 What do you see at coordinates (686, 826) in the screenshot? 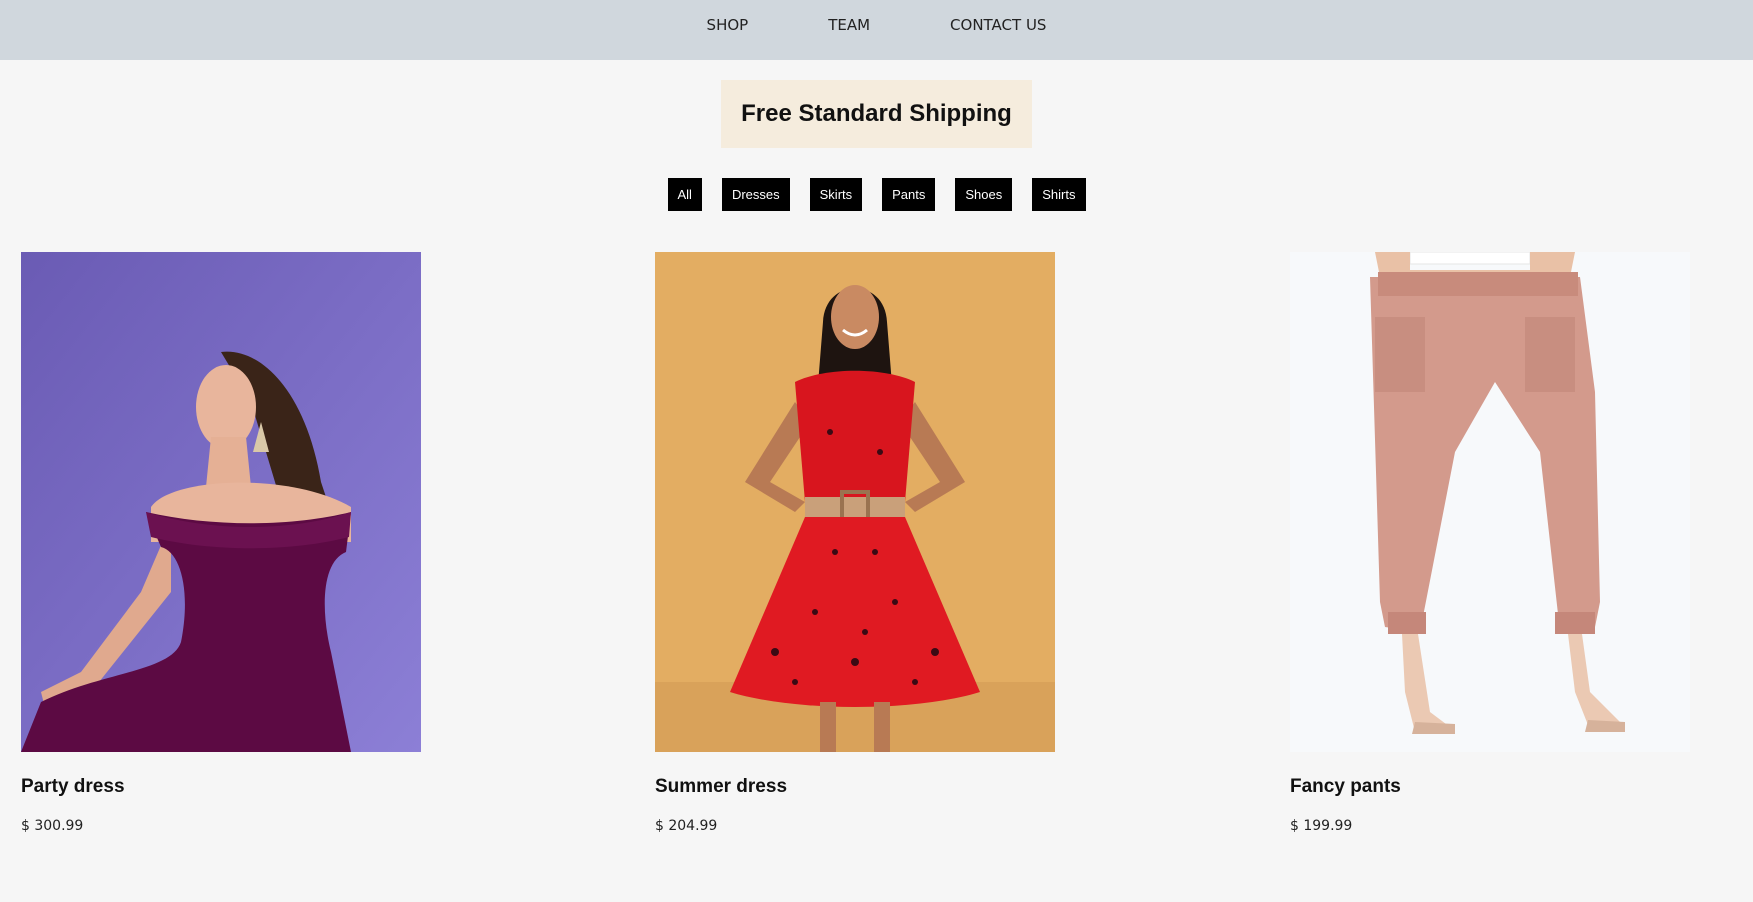
I see `product-price: $ 204.99` at bounding box center [686, 826].